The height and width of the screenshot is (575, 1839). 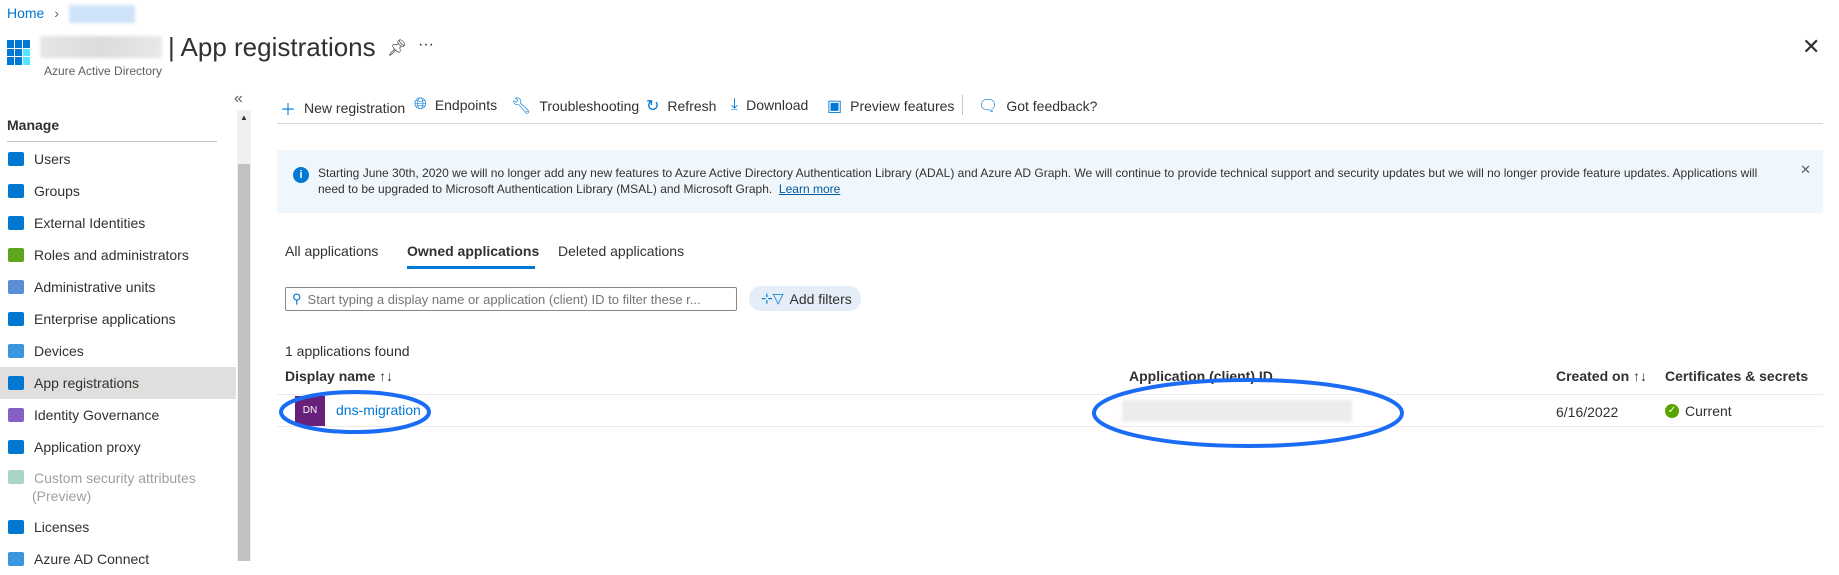 What do you see at coordinates (1248, 413) in the screenshot?
I see `annotation-ellipse-client-id` at bounding box center [1248, 413].